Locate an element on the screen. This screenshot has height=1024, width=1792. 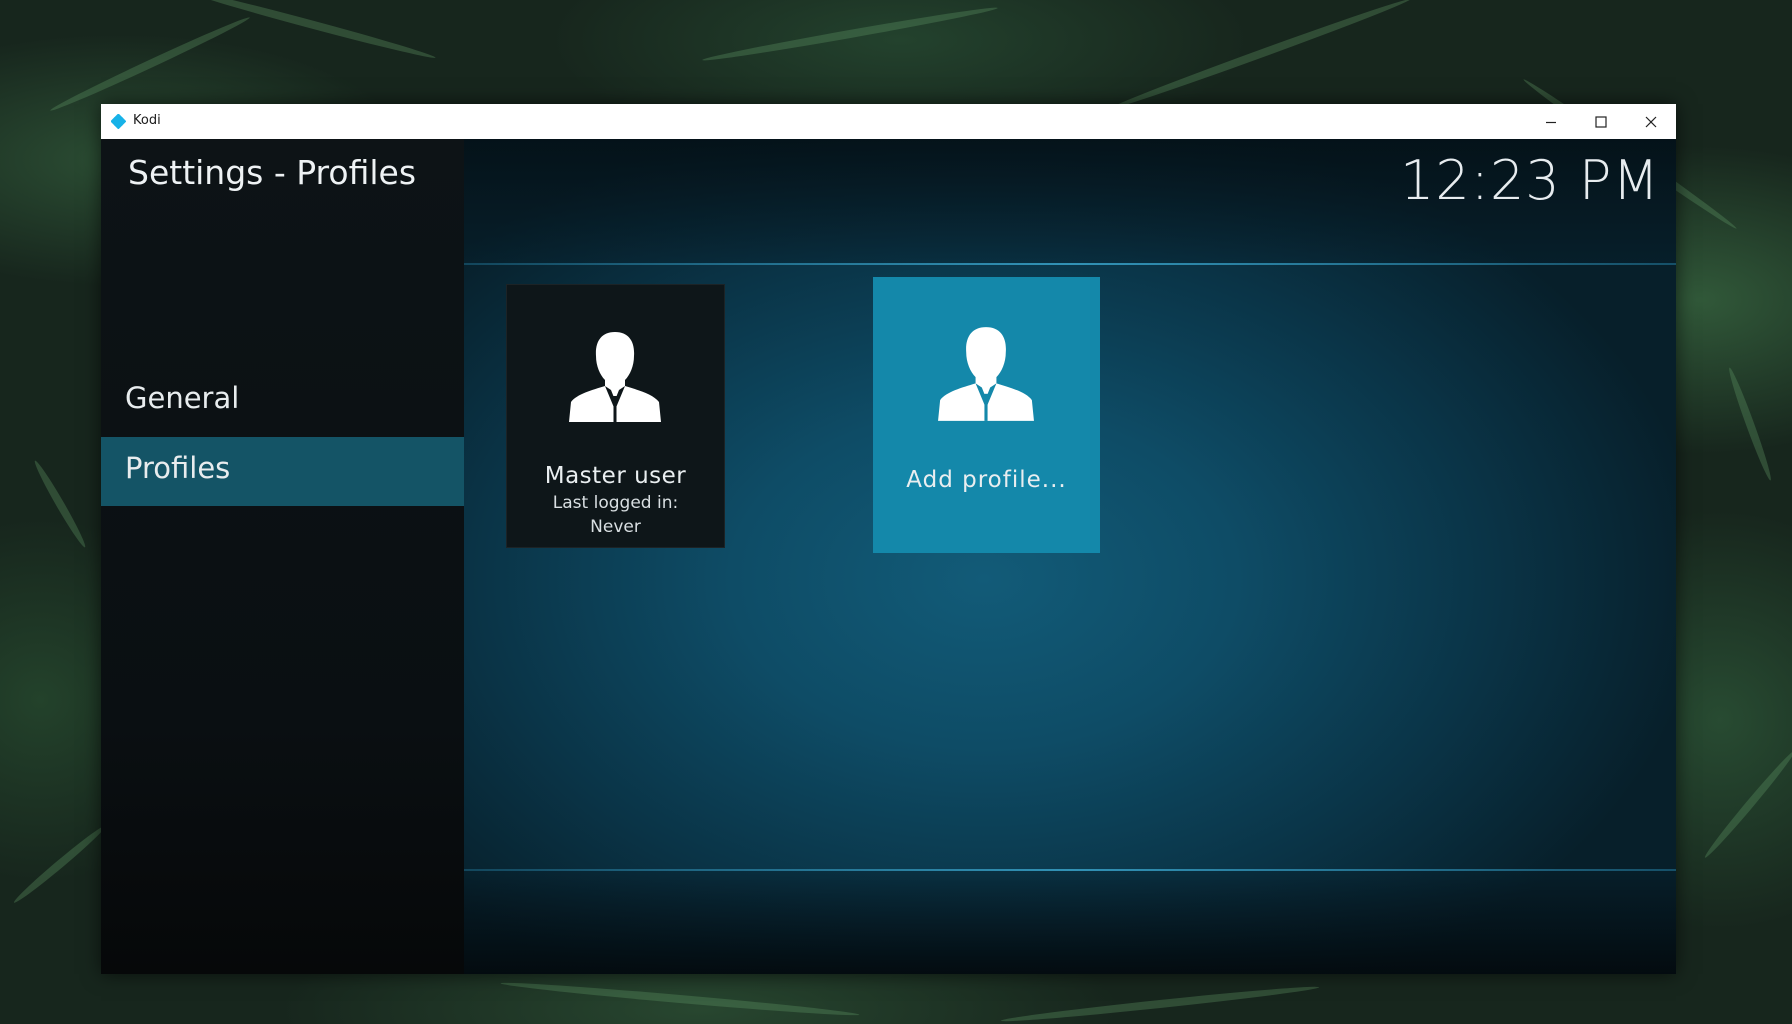
profile-name: Master user is located at coordinates (615, 476).